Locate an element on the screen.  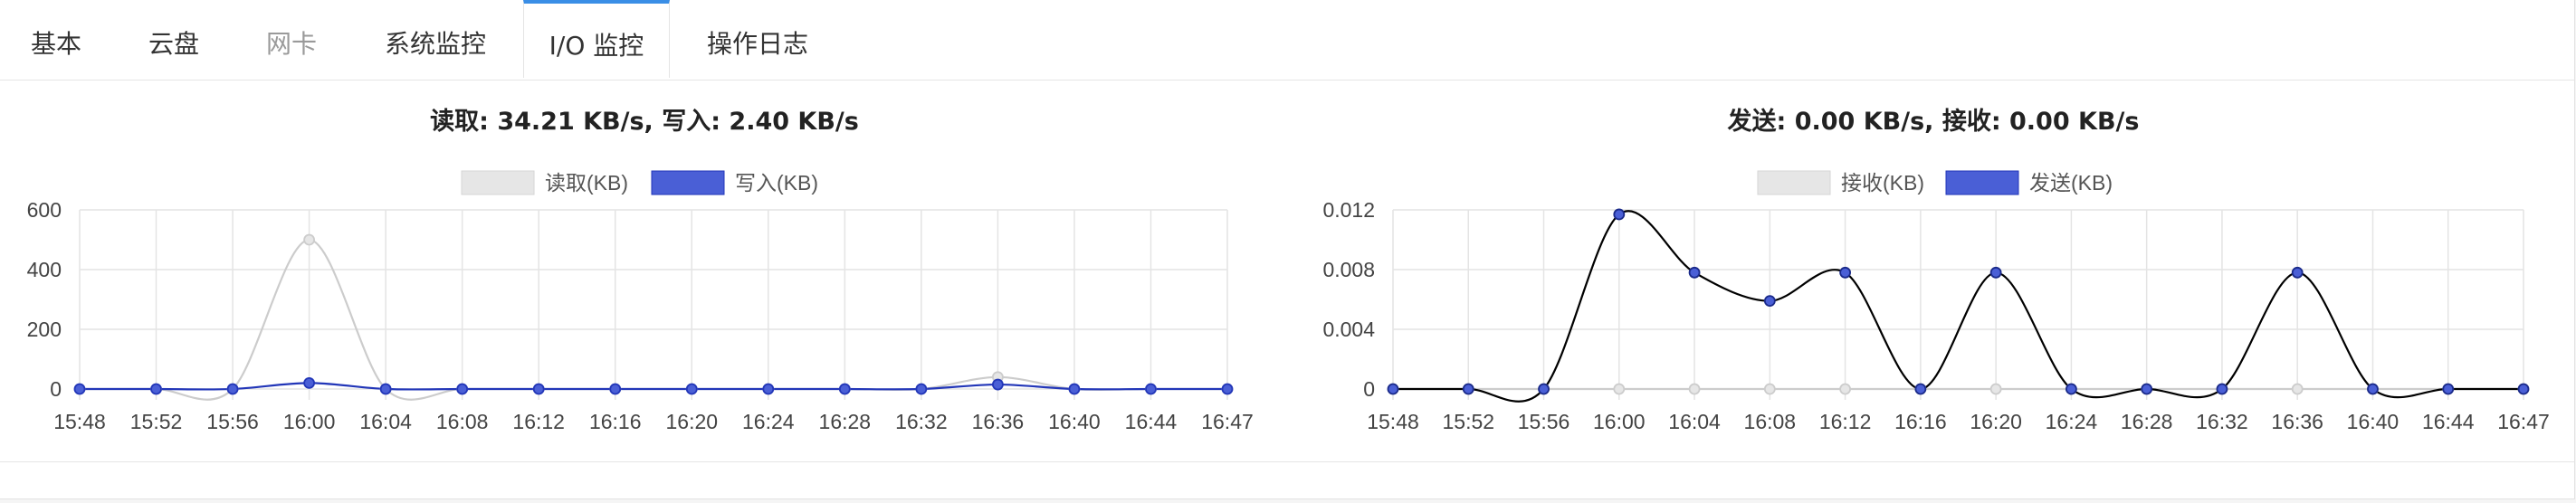
y-tick-label: 0.012 is located at coordinates (1348, 210).